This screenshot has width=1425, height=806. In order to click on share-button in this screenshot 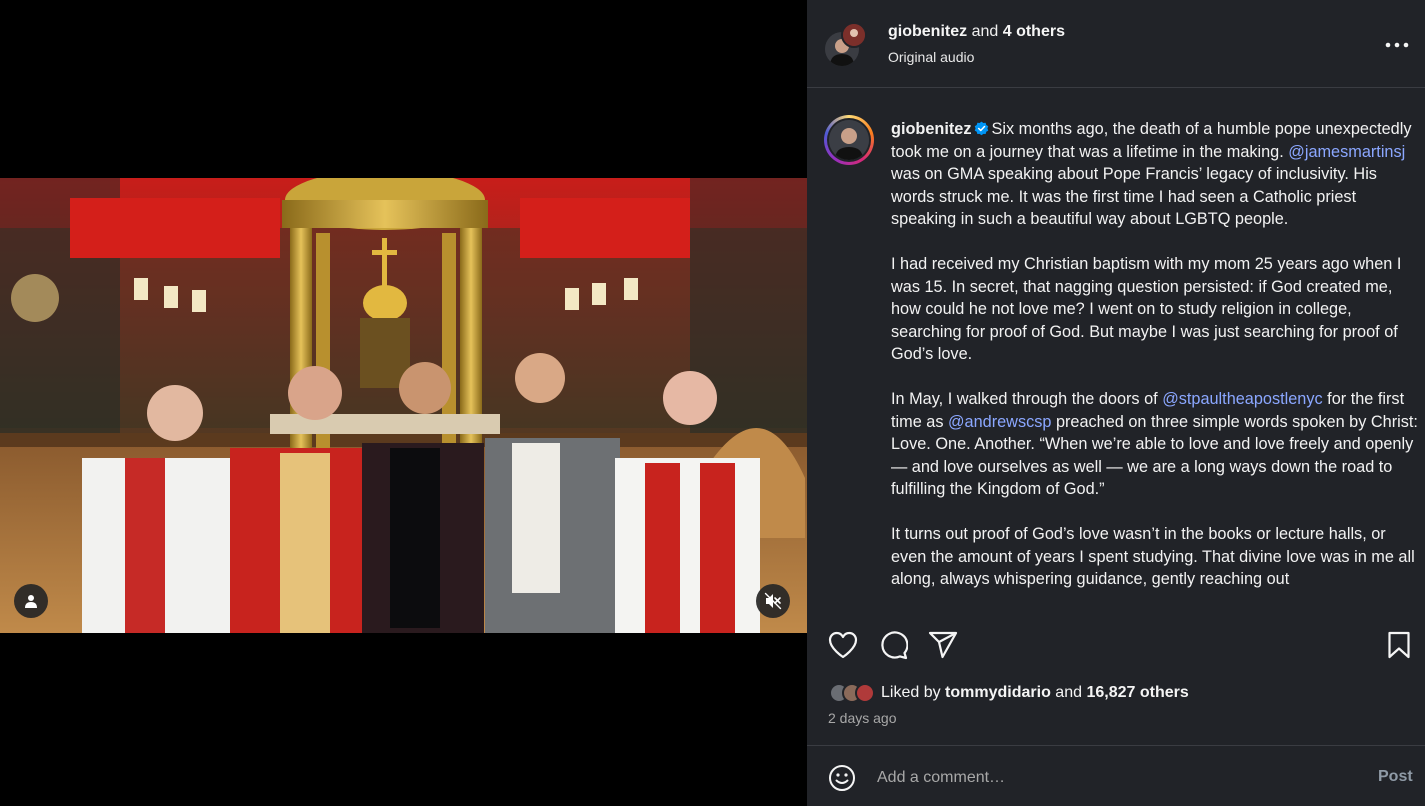, I will do `click(943, 645)`.